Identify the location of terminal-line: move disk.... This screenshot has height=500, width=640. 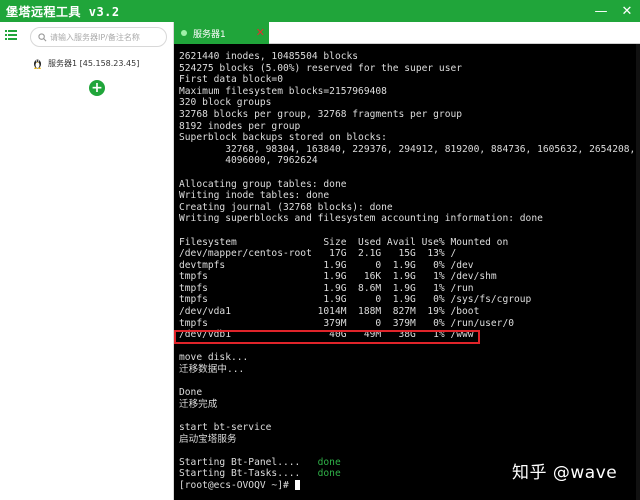
(214, 358).